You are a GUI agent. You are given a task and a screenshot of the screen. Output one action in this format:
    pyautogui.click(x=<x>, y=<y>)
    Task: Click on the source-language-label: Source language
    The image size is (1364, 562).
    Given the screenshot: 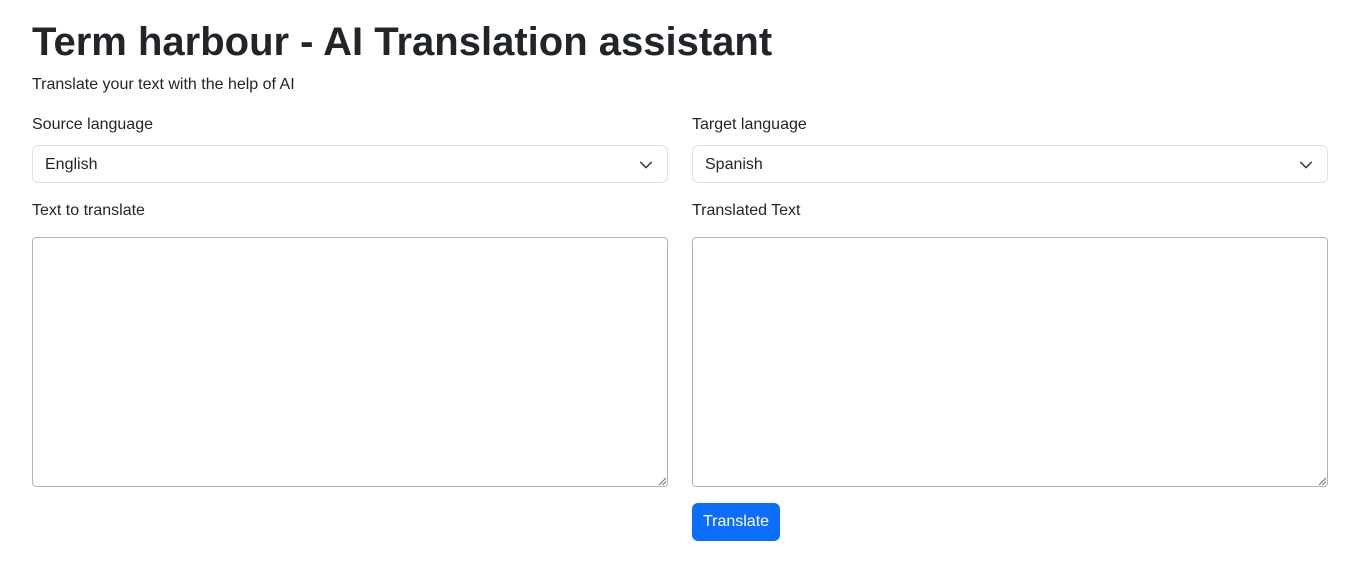 What is the action you would take?
    pyautogui.click(x=92, y=124)
    